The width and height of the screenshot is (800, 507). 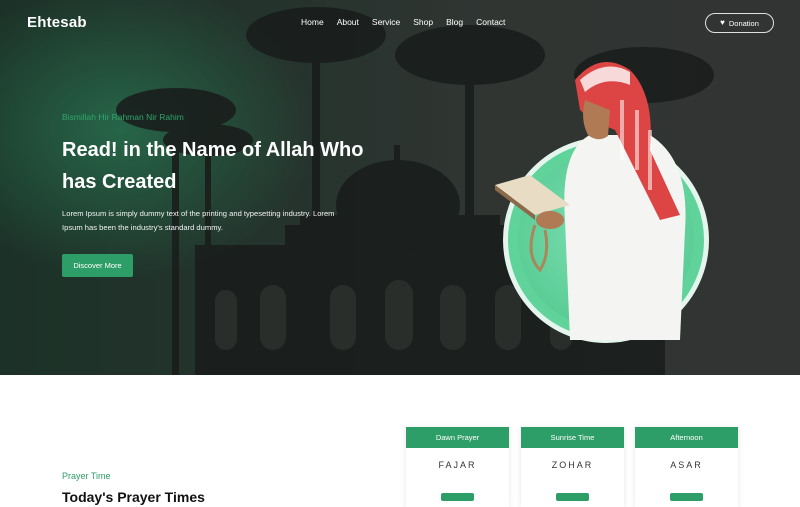 I want to click on discover-more-button: Discover More, so click(x=97, y=265).